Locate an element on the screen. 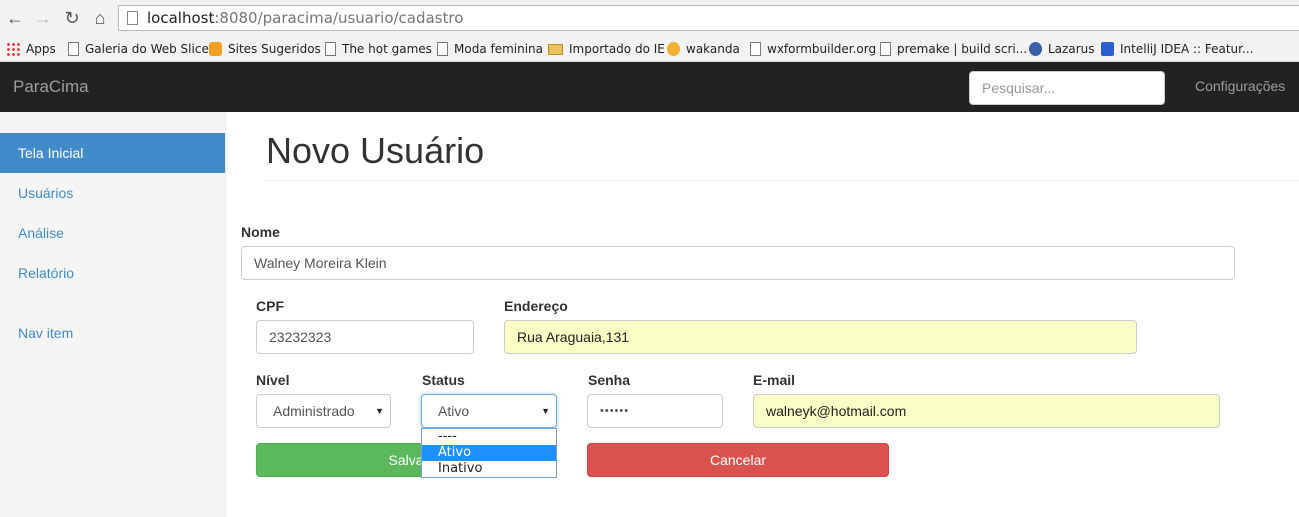 The image size is (1299, 517). bookmark-label: wakanda is located at coordinates (713, 49).